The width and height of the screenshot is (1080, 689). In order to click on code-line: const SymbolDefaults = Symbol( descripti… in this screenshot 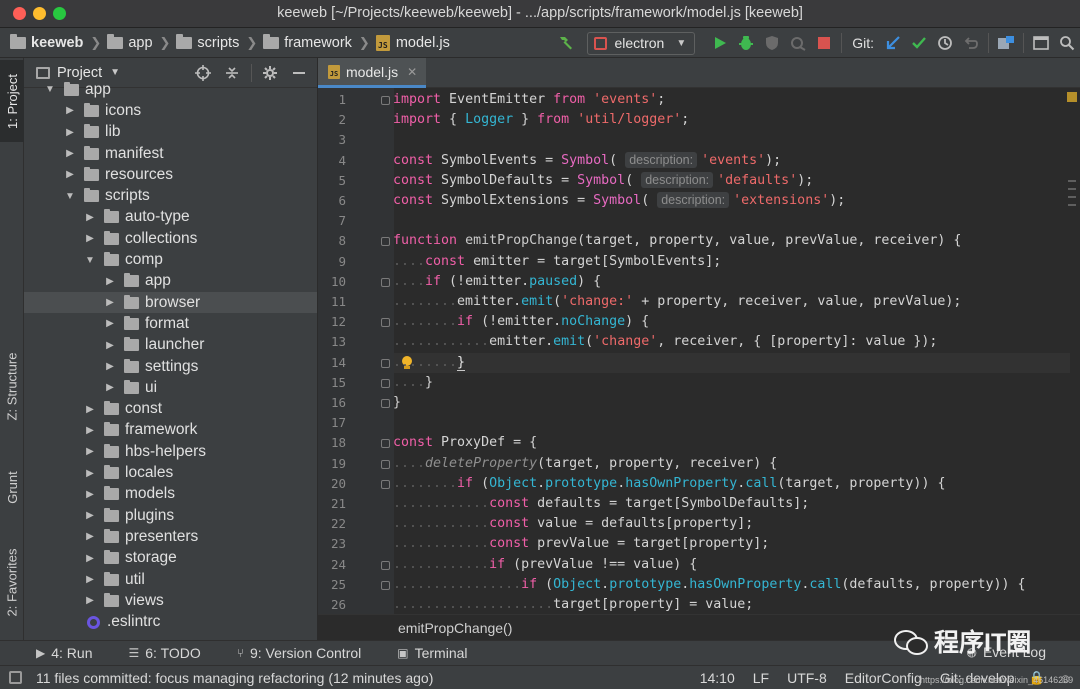, I will do `click(603, 181)`.